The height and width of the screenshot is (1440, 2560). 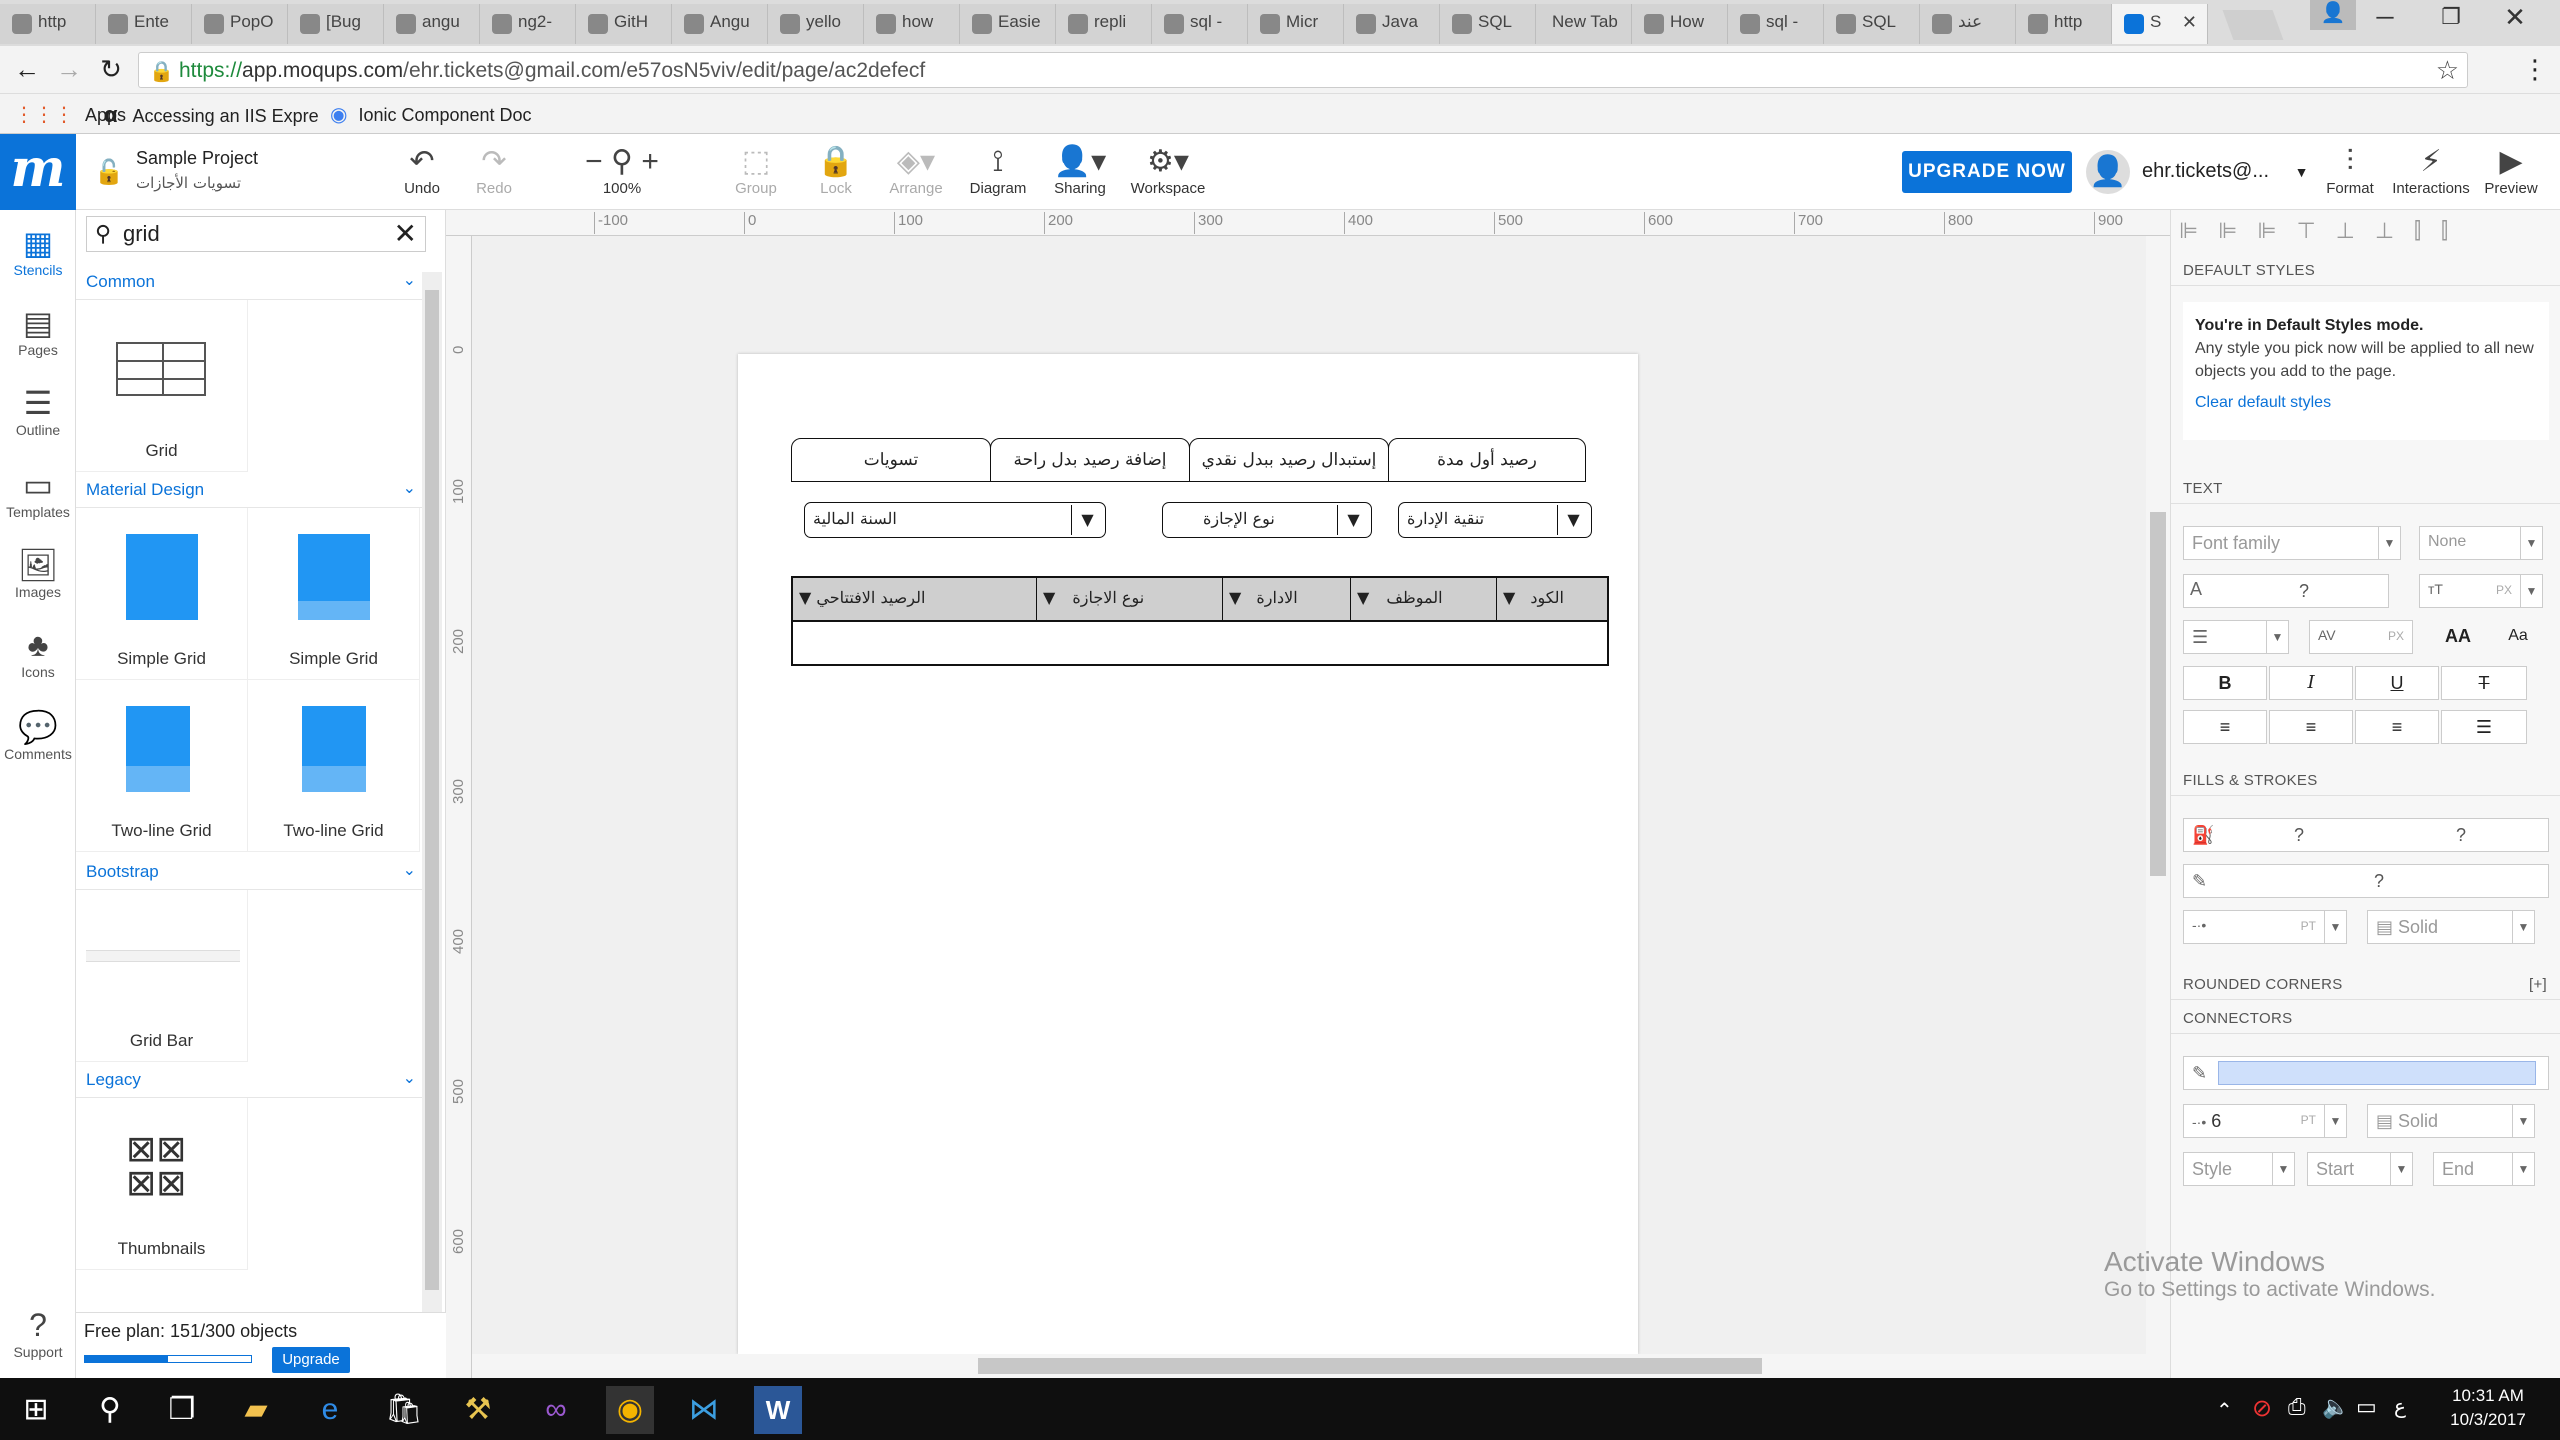 What do you see at coordinates (334, 594) in the screenshot?
I see `stencil-simple-grid-2: Simple Grid` at bounding box center [334, 594].